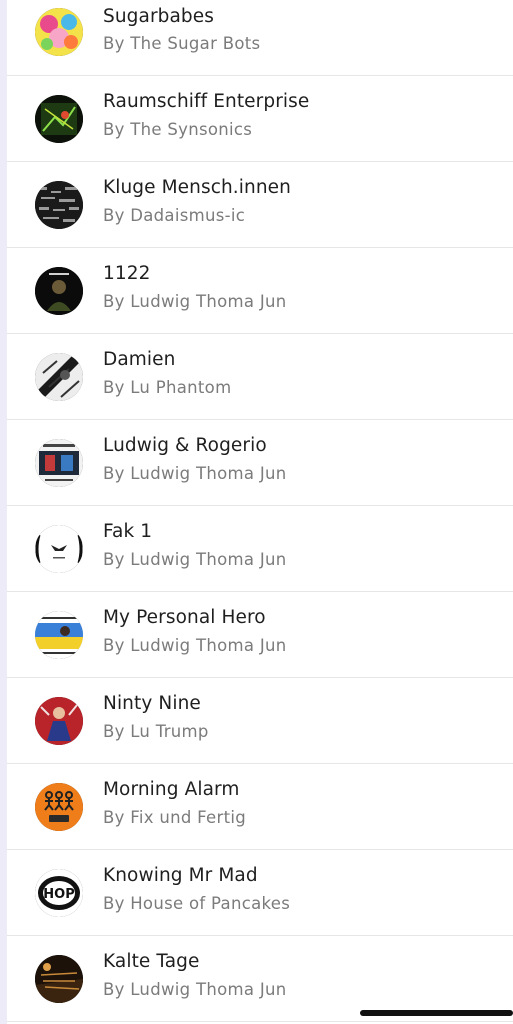  Describe the element at coordinates (260, 893) in the screenshot. I see `track-row: HOP Knowing Mr Mad By House of Pancakes` at that location.